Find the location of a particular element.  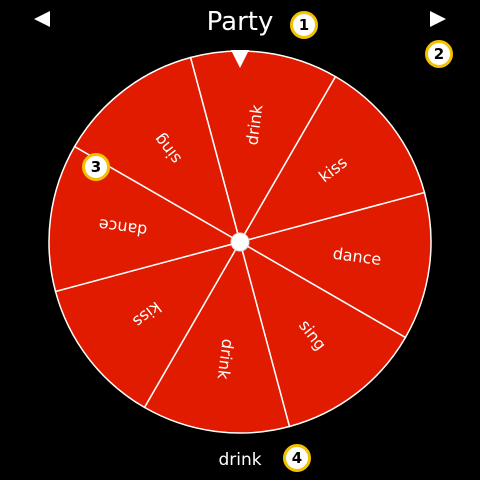

result-text: drink is located at coordinates (240, 460).